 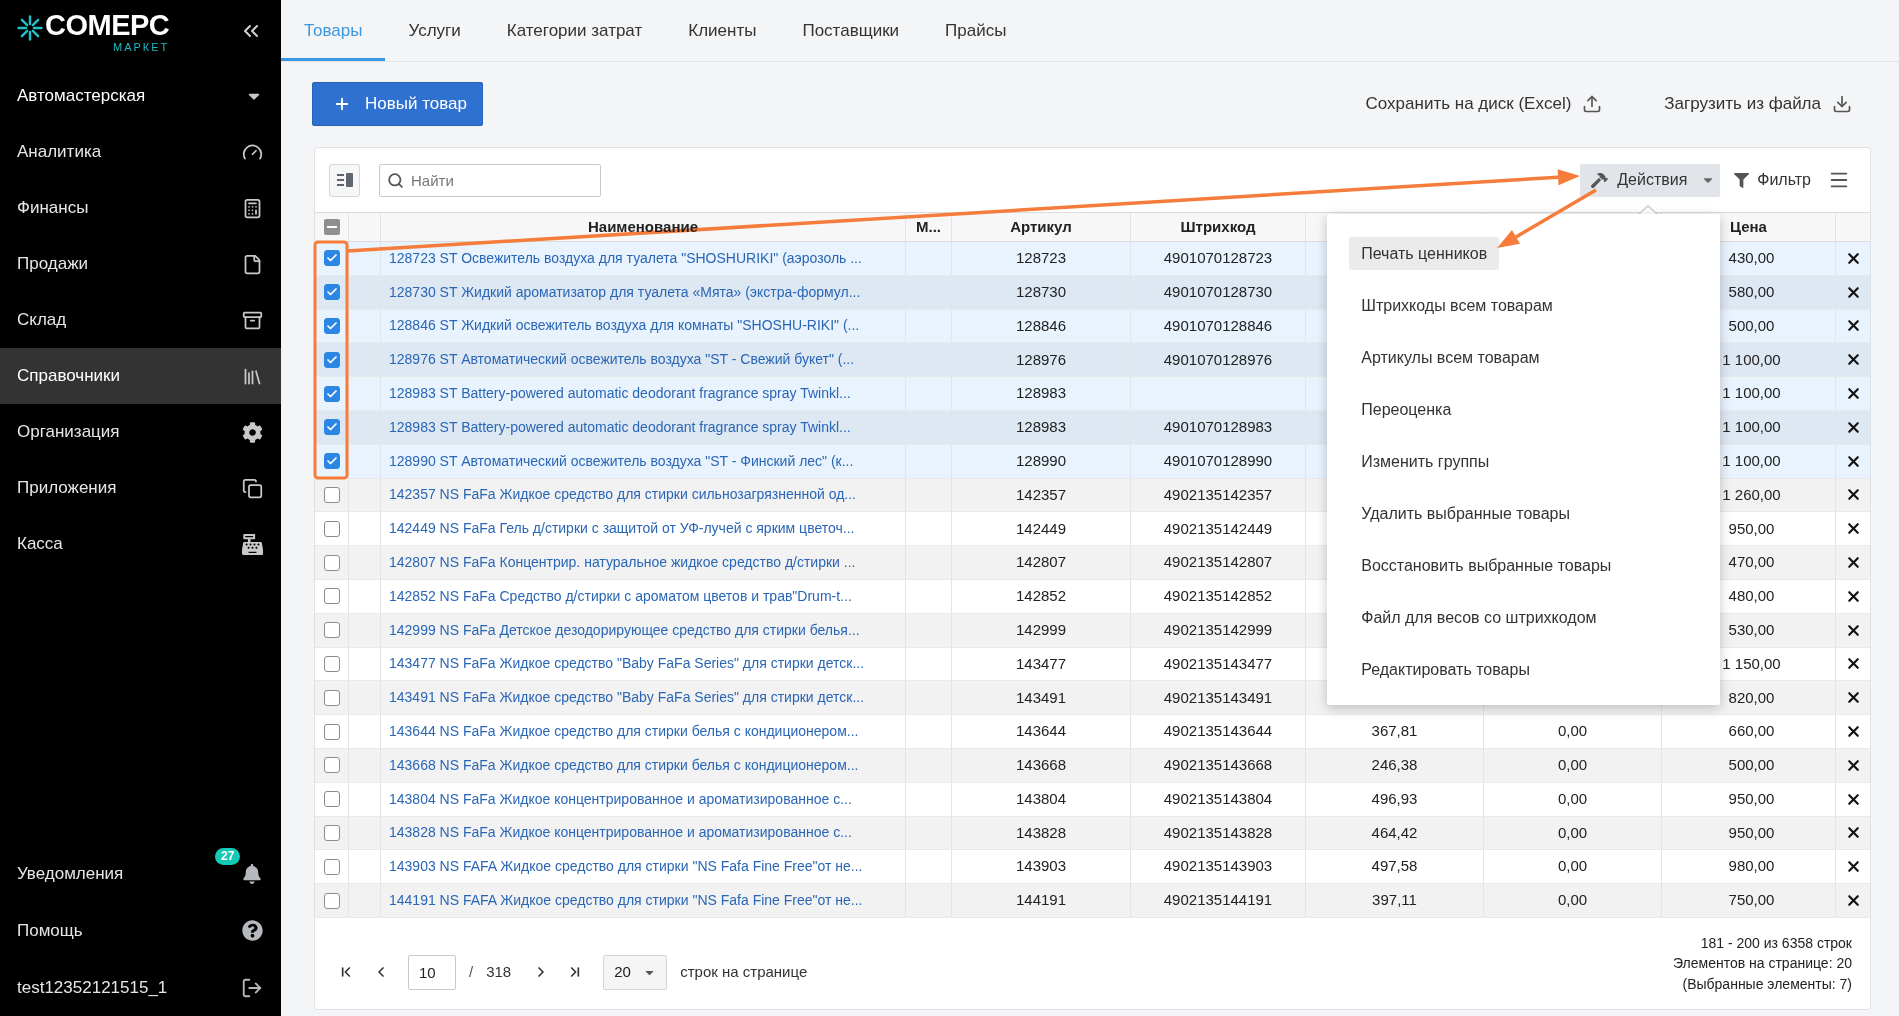 I want to click on table-cell-text: 750,00, so click(x=1751, y=900).